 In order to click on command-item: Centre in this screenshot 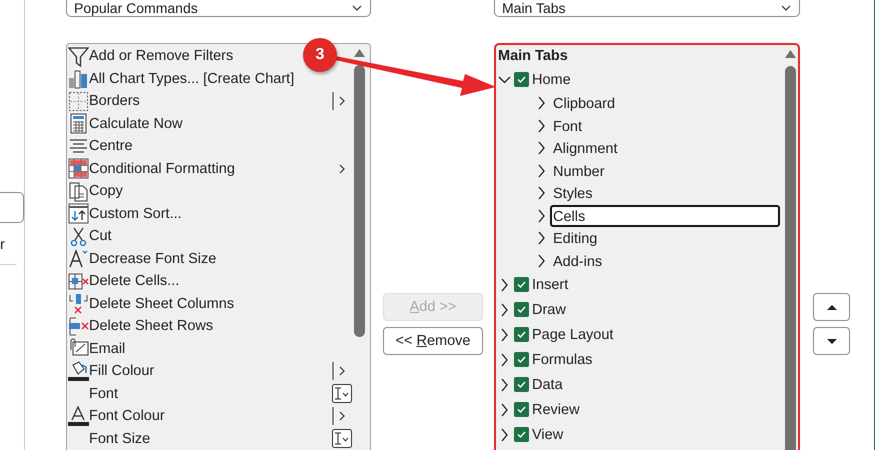, I will do `click(111, 146)`.